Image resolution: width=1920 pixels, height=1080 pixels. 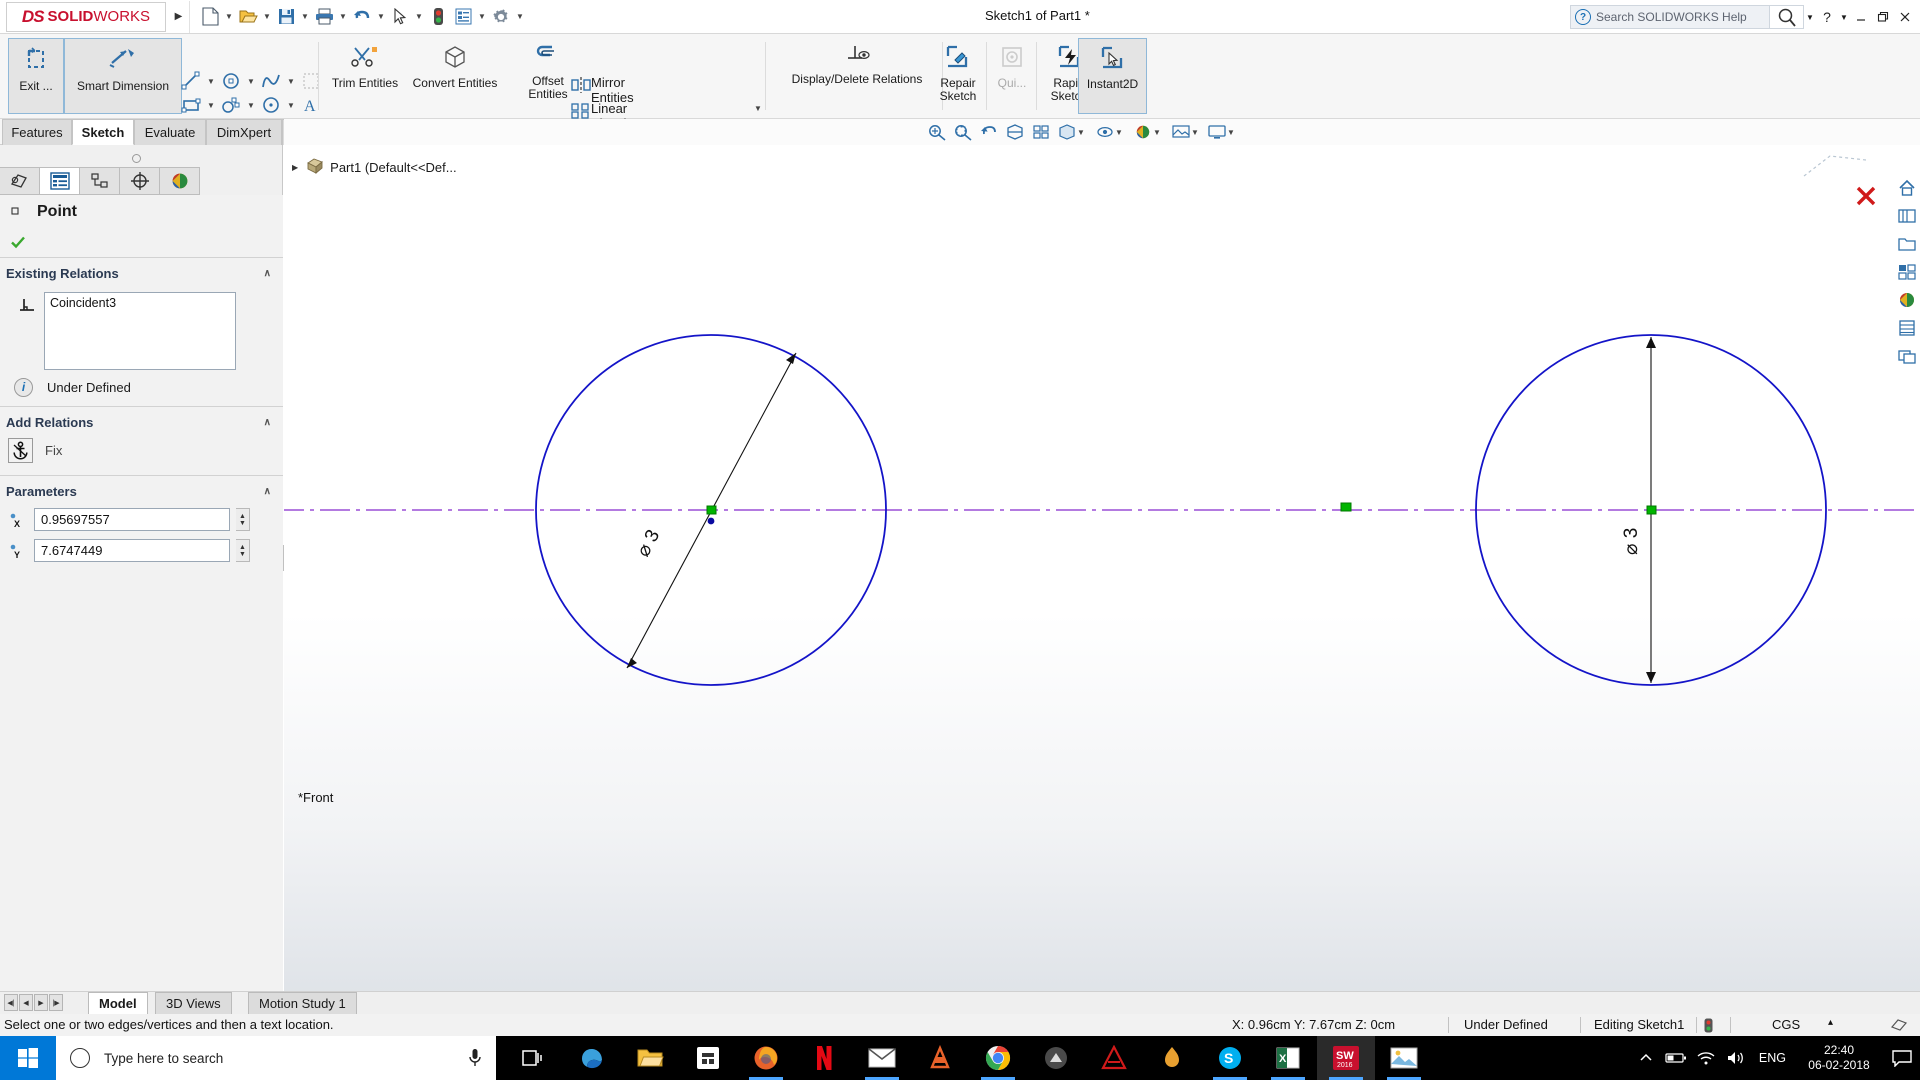 What do you see at coordinates (1670, 17) in the screenshot?
I see `search-help-input: ? Search SOLIDWORKS Help` at bounding box center [1670, 17].